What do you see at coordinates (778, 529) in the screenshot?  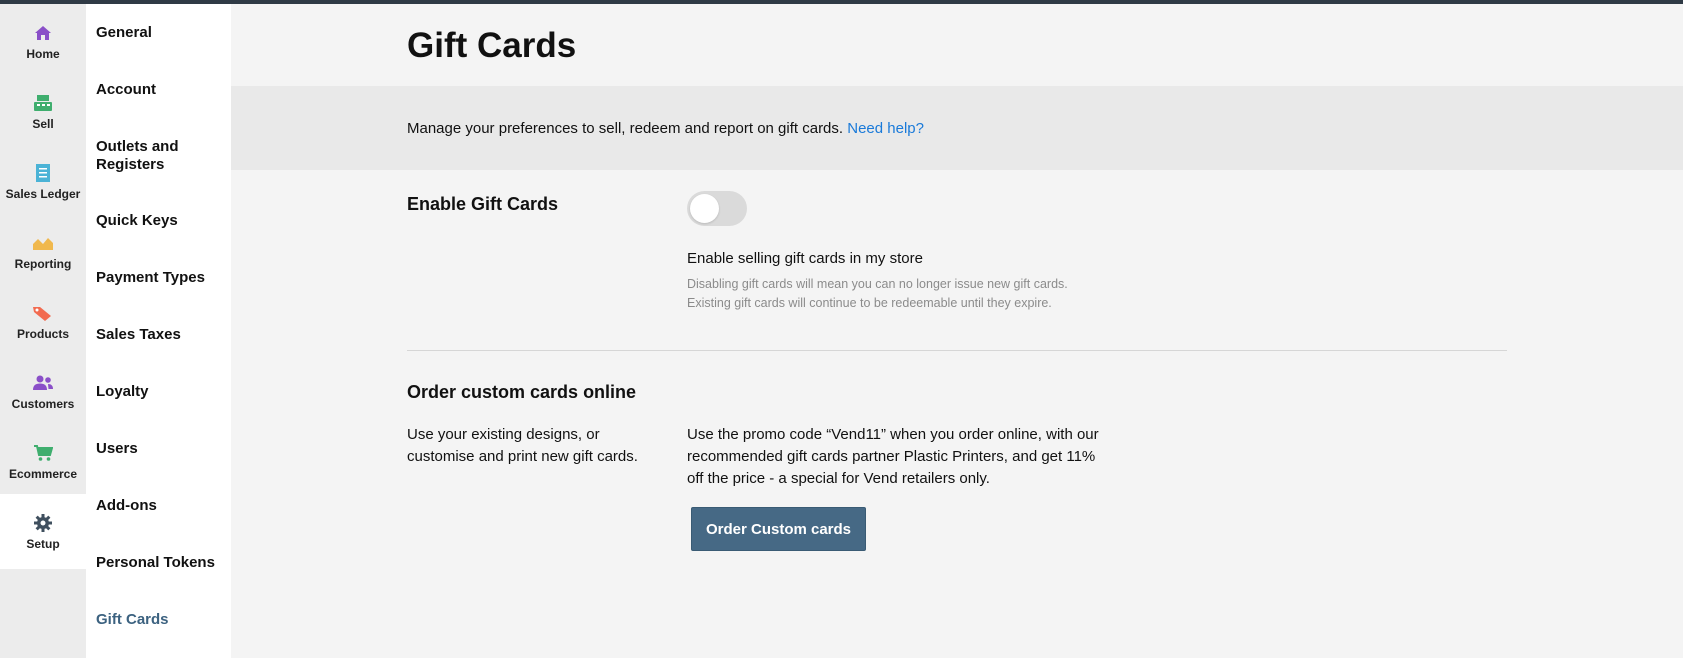 I see `order-custom-cards-button: Order Custom cards` at bounding box center [778, 529].